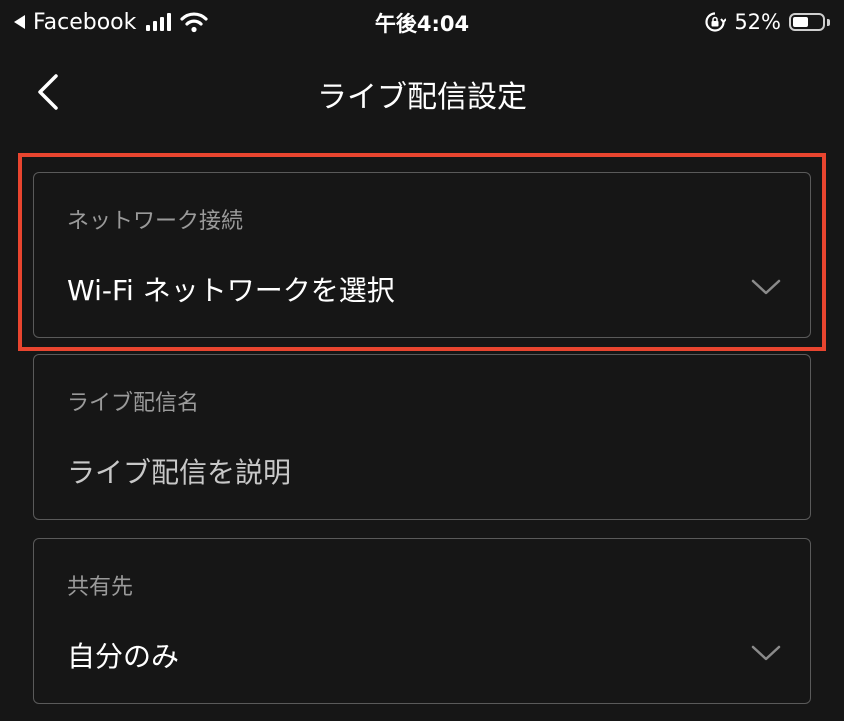  I want to click on network-connection-label: ネットワーク接続, so click(155, 221).